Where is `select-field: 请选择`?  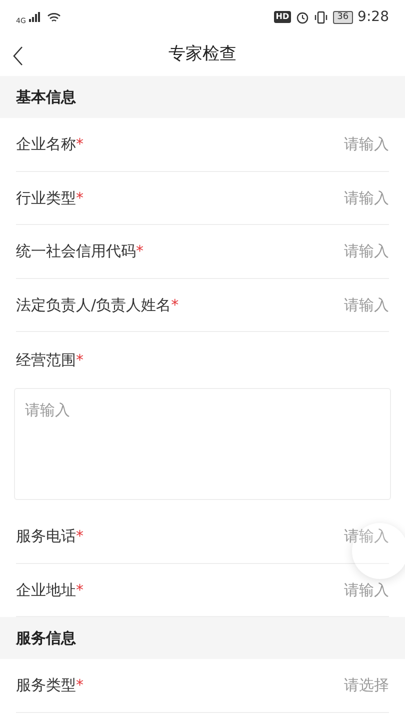
select-field: 请选择 is located at coordinates (329, 685).